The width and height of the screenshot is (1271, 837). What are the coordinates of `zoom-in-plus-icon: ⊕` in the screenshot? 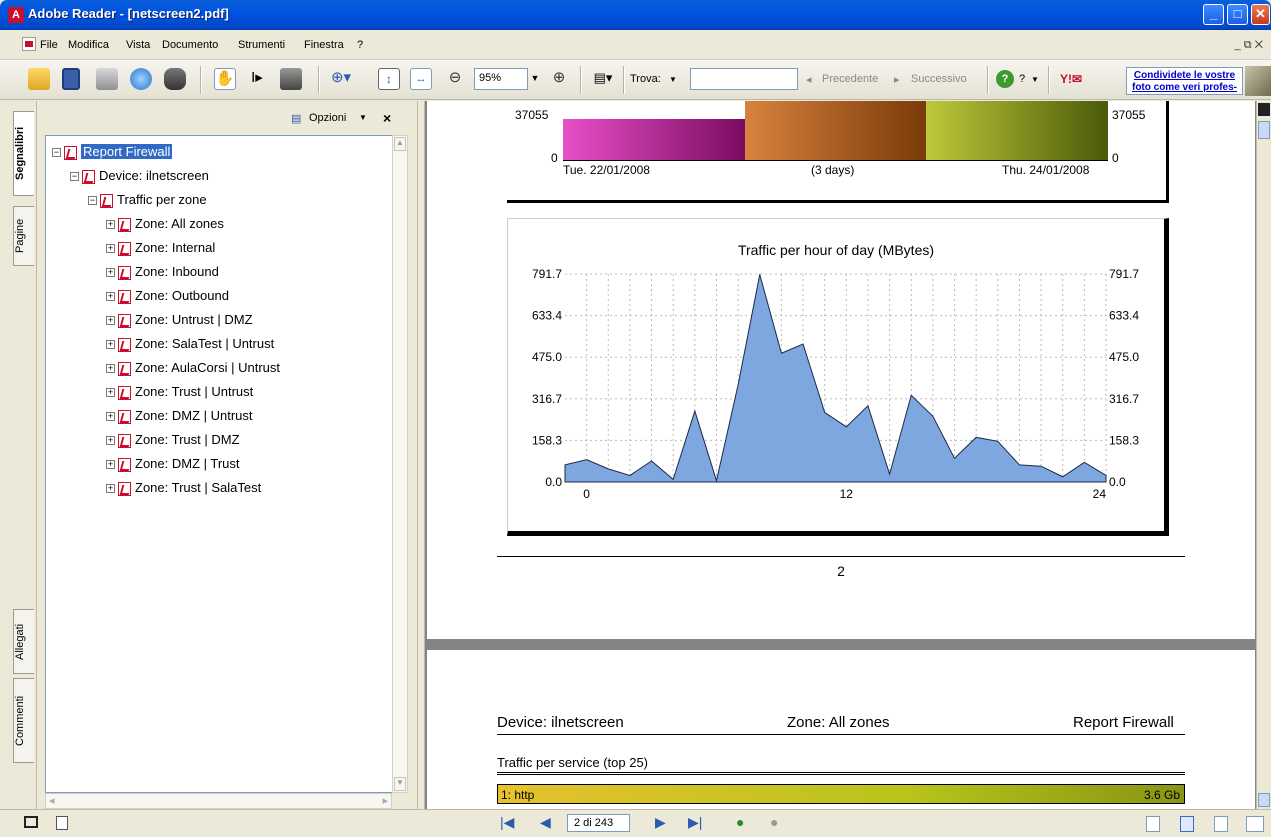 It's located at (559, 79).